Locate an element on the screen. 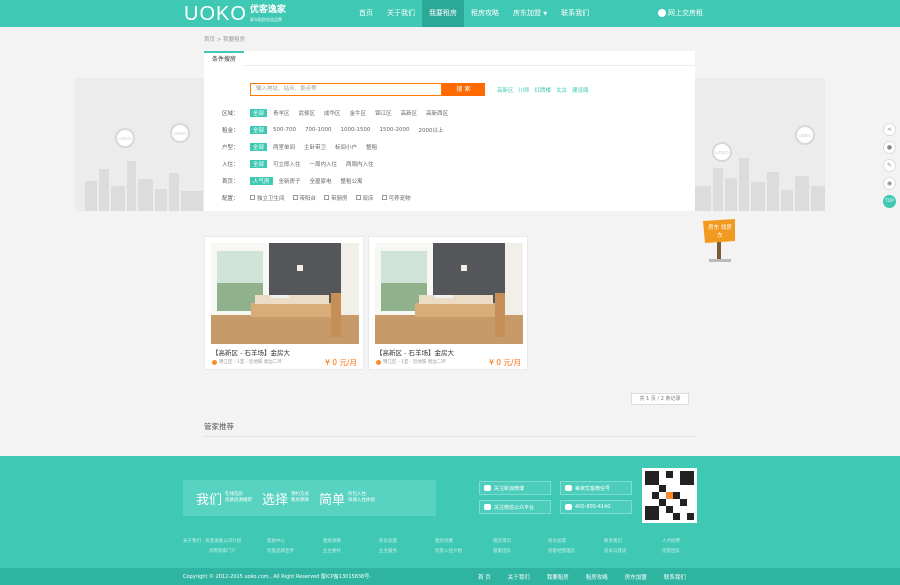 This screenshot has width=900, height=585. tab-condition-search: 条件搜房 is located at coordinates (224, 58).